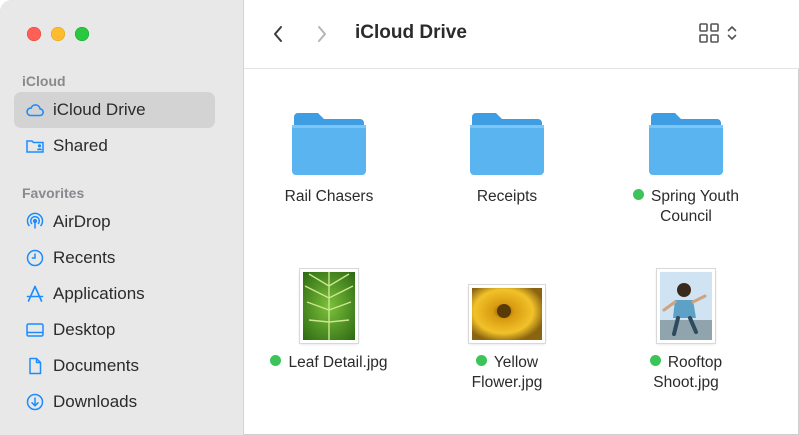  I want to click on sidebar-section-favorites: Favorites, so click(53, 193).